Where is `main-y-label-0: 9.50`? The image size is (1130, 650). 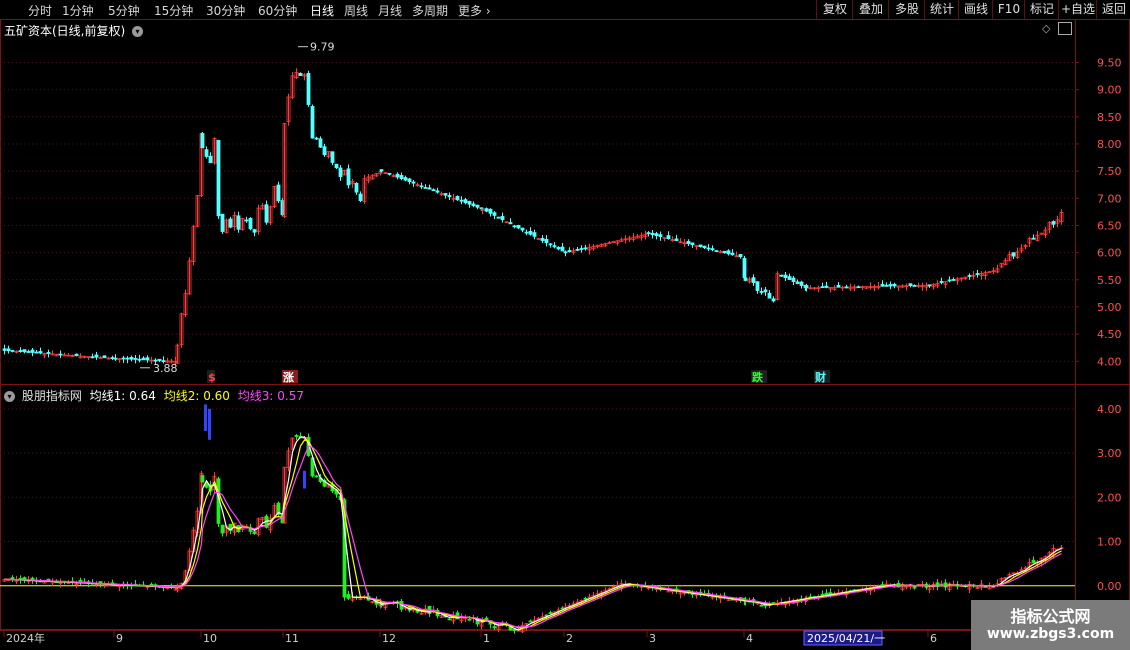
main-y-label-0: 9.50 is located at coordinates (1109, 62).